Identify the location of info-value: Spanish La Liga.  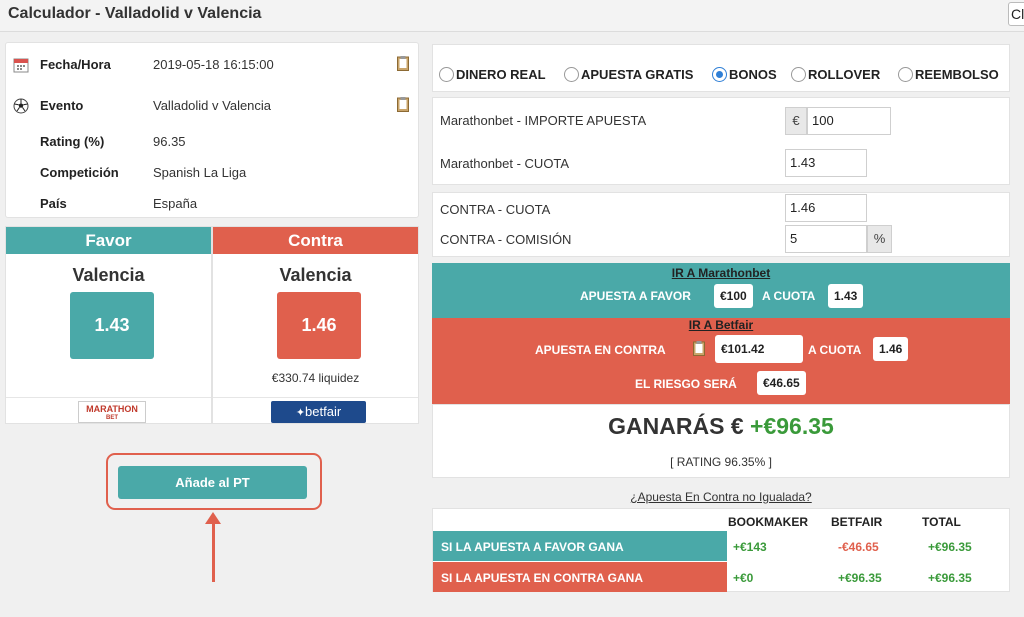
(200, 172).